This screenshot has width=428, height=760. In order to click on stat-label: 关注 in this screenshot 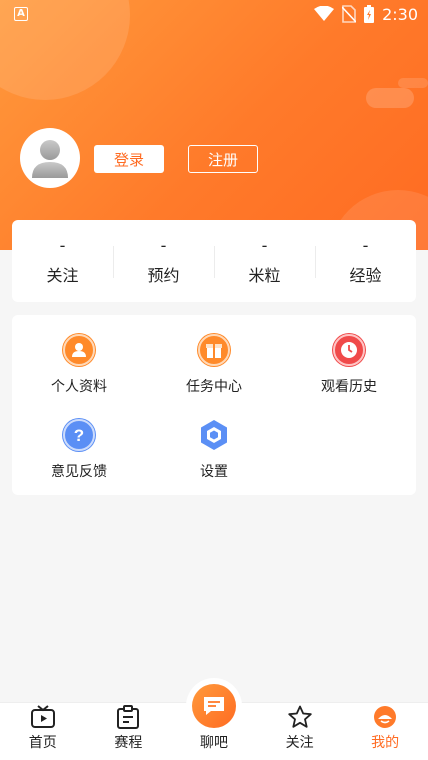, I will do `click(62, 275)`.